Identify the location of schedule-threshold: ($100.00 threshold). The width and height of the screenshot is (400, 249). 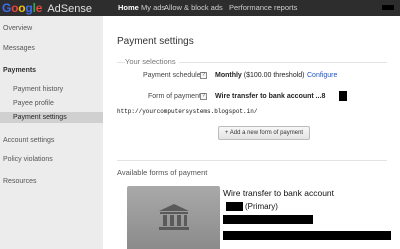
(274, 75).